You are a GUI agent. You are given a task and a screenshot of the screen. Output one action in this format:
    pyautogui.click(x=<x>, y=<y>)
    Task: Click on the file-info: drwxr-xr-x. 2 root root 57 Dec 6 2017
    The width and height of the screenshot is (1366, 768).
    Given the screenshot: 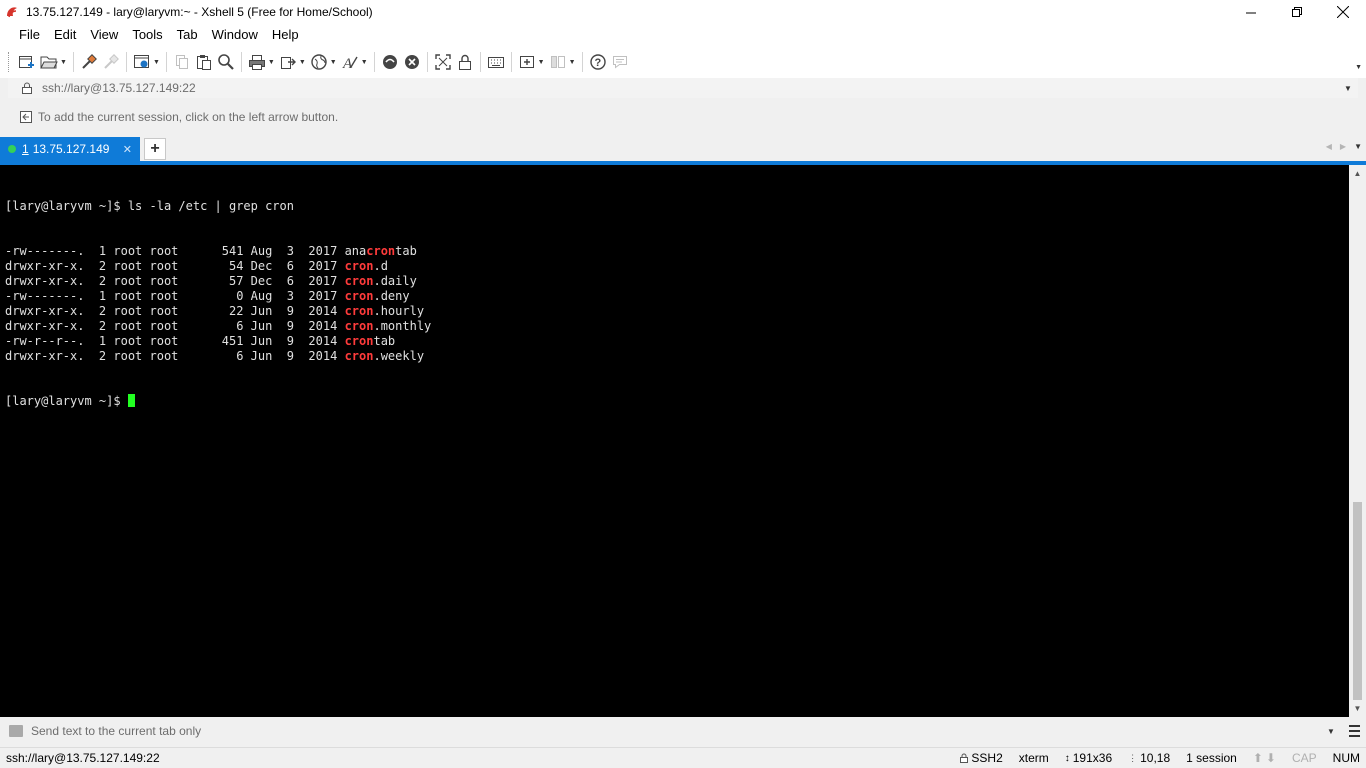 What is the action you would take?
    pyautogui.click(x=175, y=281)
    